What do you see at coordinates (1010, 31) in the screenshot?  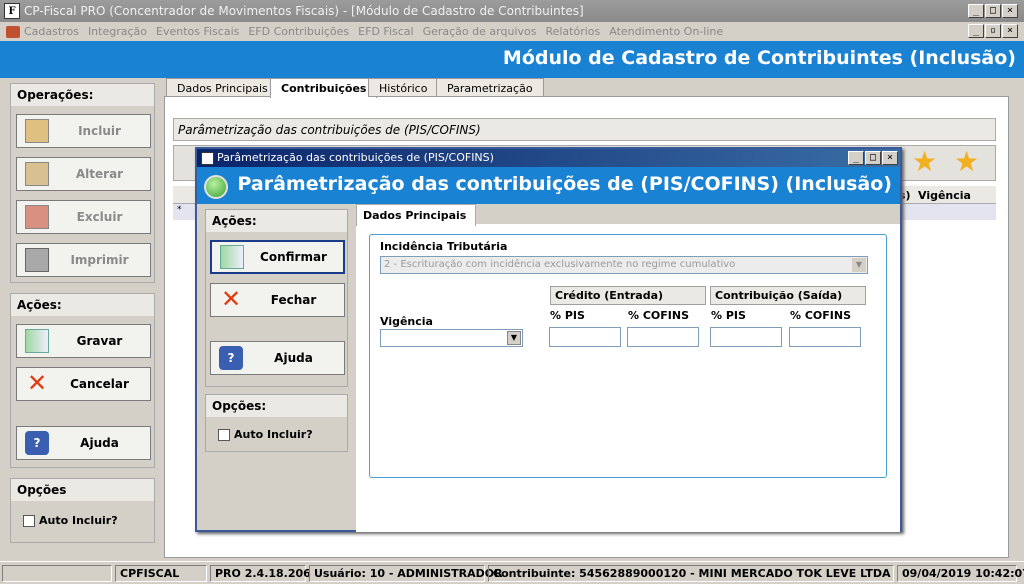 I see `child-close-button: ×` at bounding box center [1010, 31].